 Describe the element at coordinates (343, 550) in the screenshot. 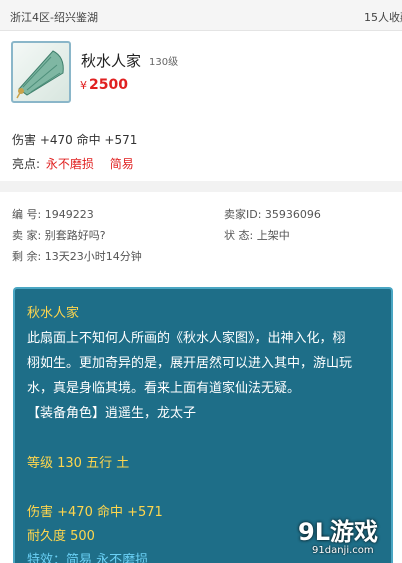

I see `watermark-url: 91danji.com` at that location.